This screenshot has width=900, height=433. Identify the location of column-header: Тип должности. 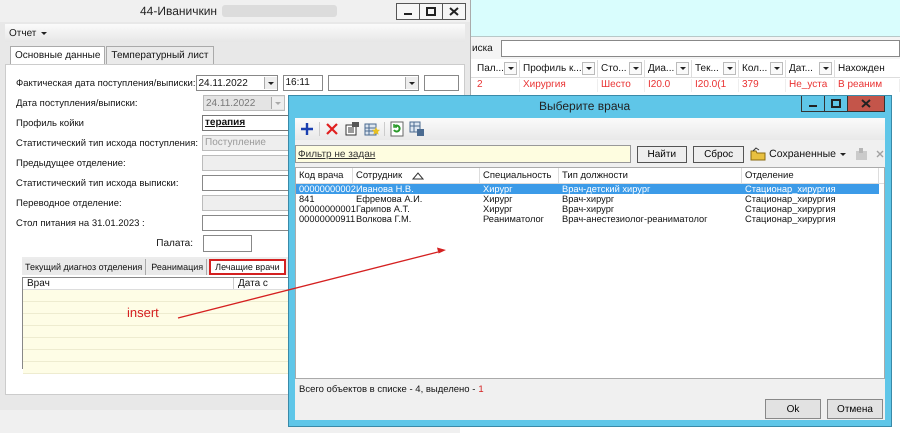
(650, 175).